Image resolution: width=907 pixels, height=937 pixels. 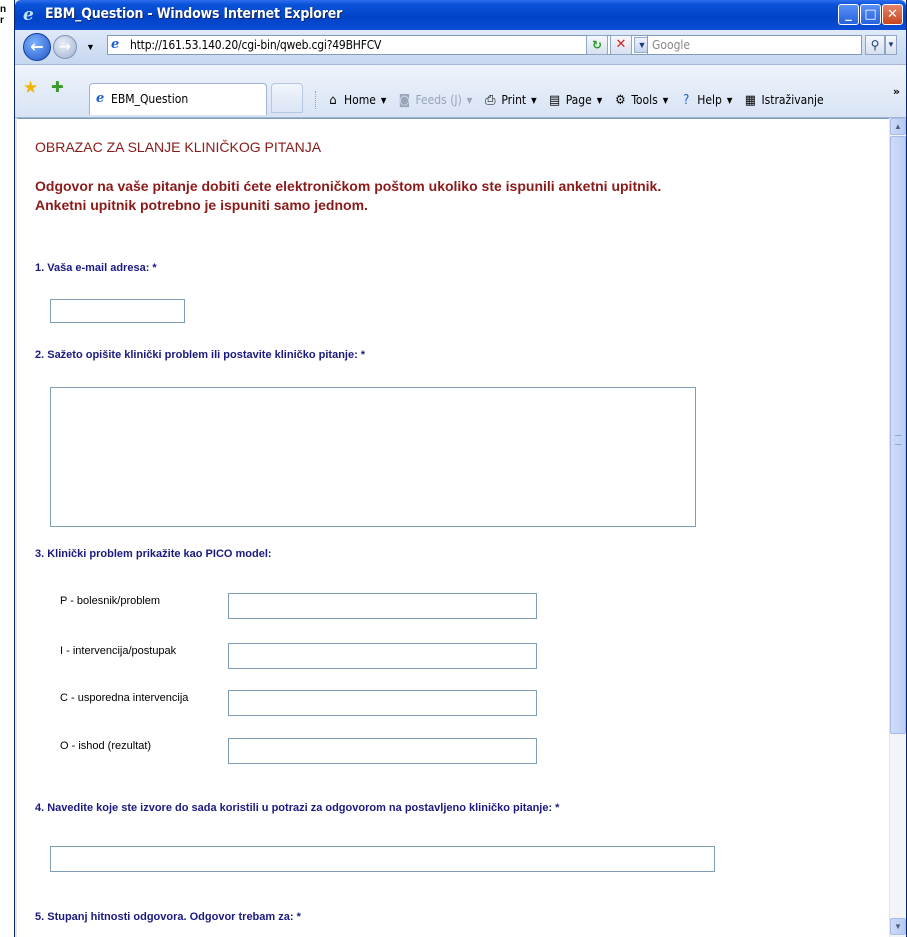 What do you see at coordinates (896, 91) in the screenshot?
I see `toolbar-overflow-icon: »` at bounding box center [896, 91].